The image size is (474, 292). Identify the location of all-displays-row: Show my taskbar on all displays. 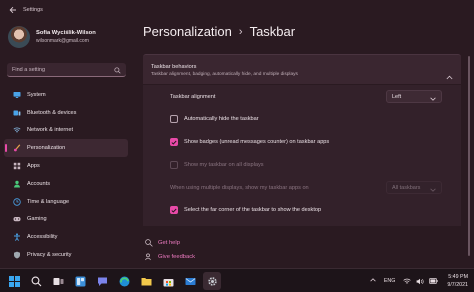
(302, 165).